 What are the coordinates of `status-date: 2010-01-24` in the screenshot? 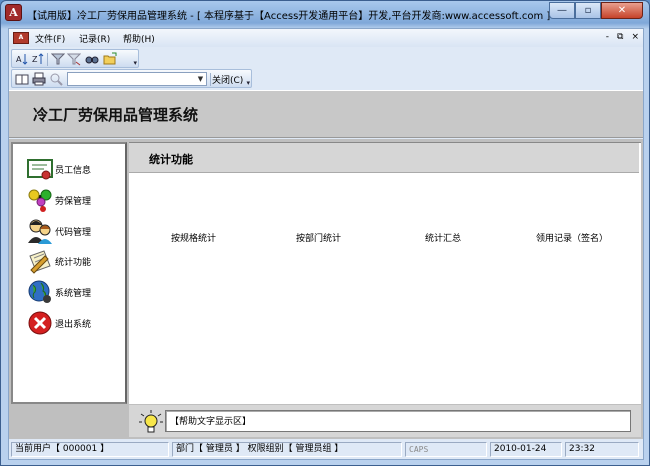 It's located at (526, 449).